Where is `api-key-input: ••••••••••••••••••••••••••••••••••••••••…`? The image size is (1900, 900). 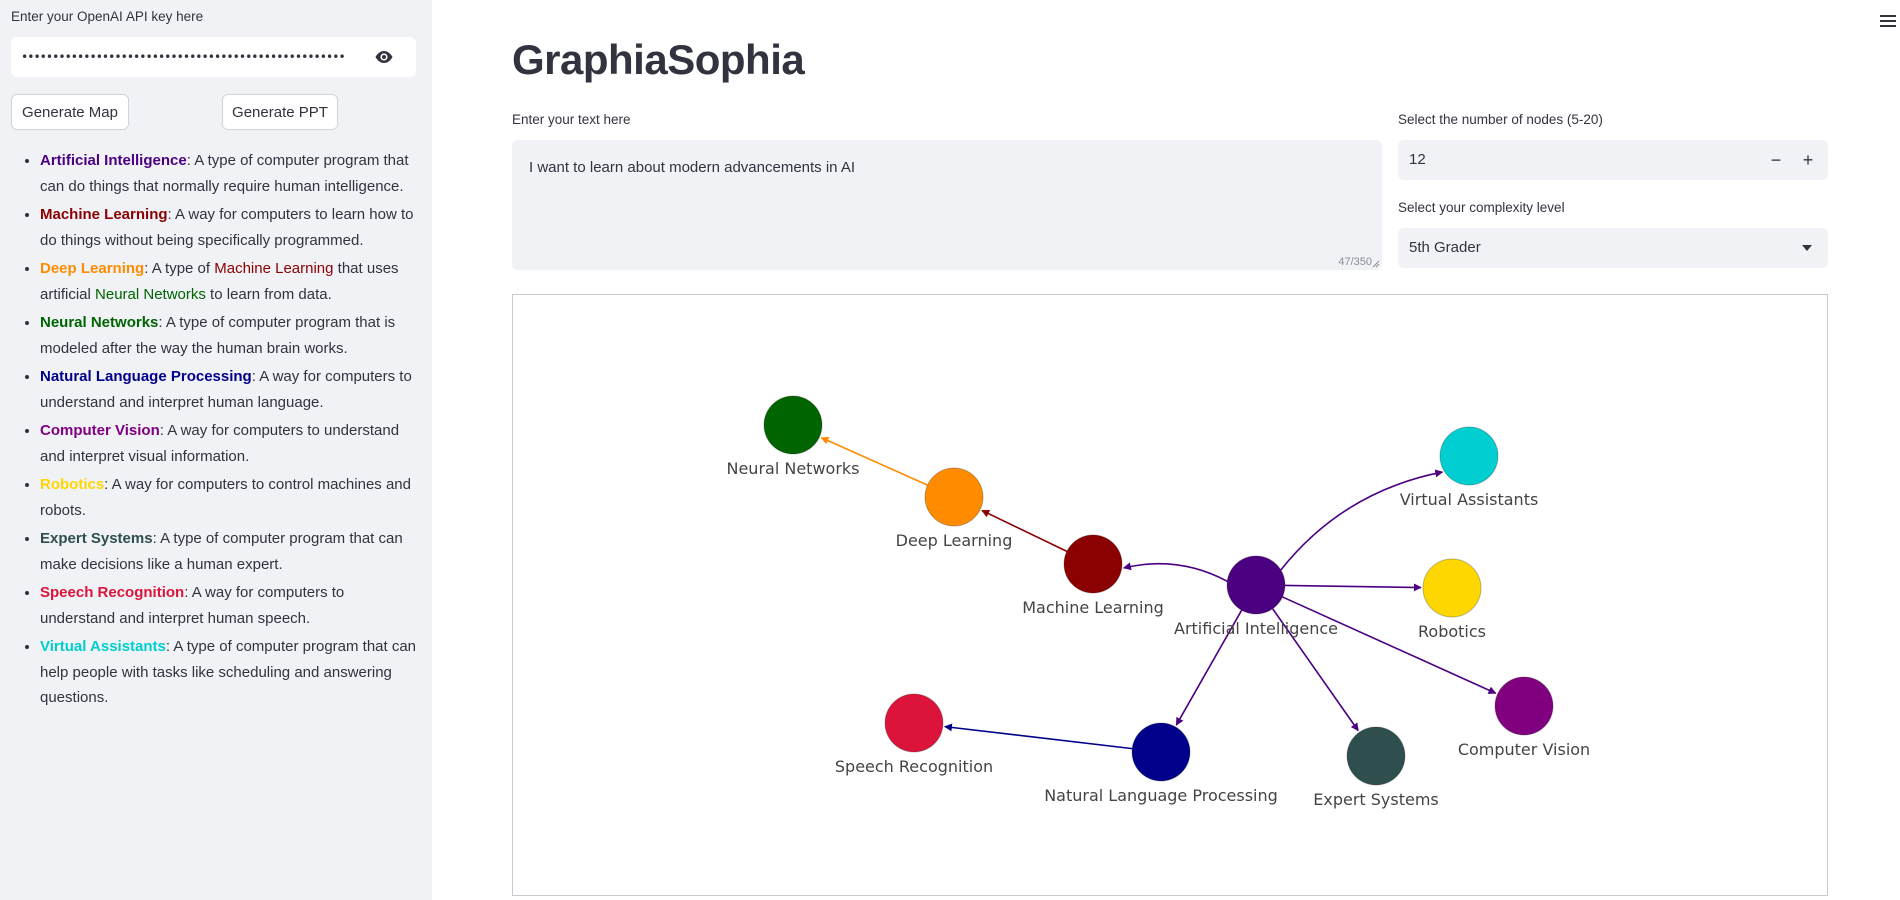
api-key-input: ••••••••••••••••••••••••••••••••••••••••… is located at coordinates (191, 57).